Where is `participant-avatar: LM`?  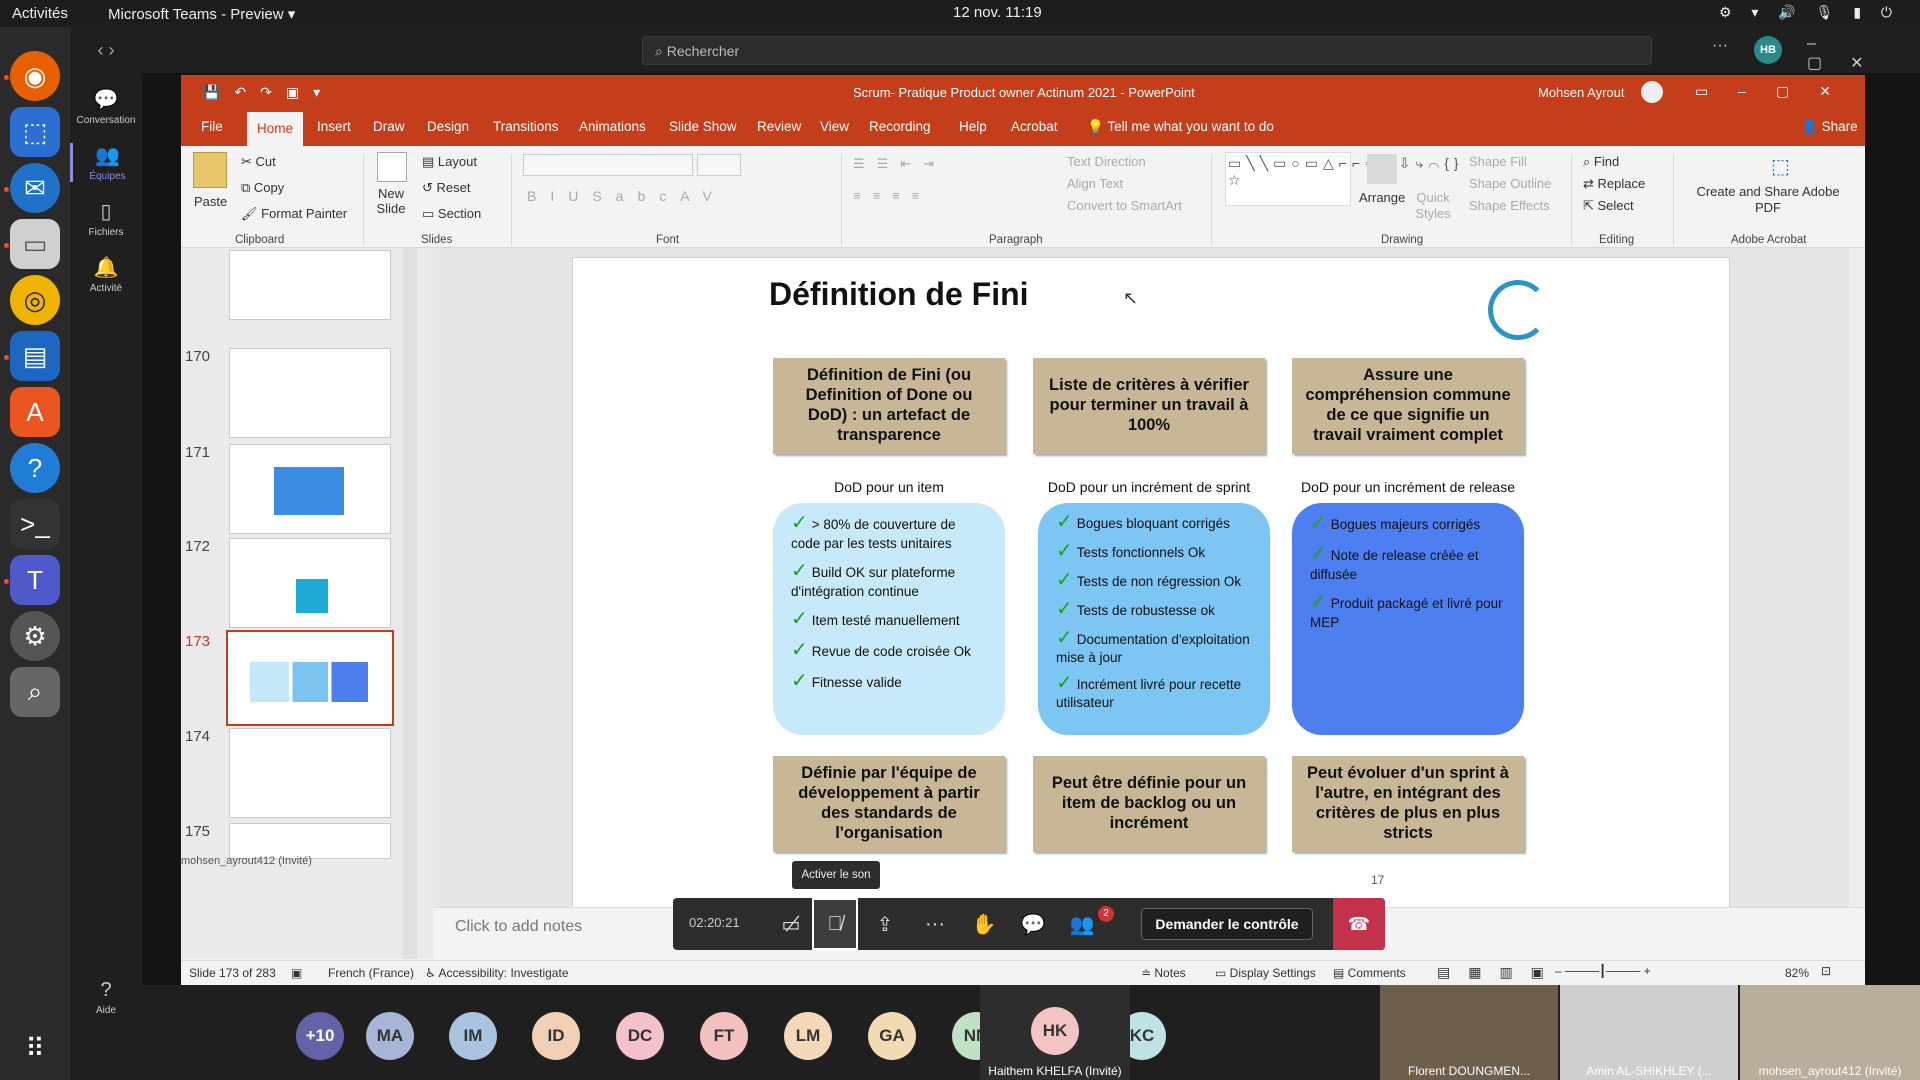 participant-avatar: LM is located at coordinates (808, 1036).